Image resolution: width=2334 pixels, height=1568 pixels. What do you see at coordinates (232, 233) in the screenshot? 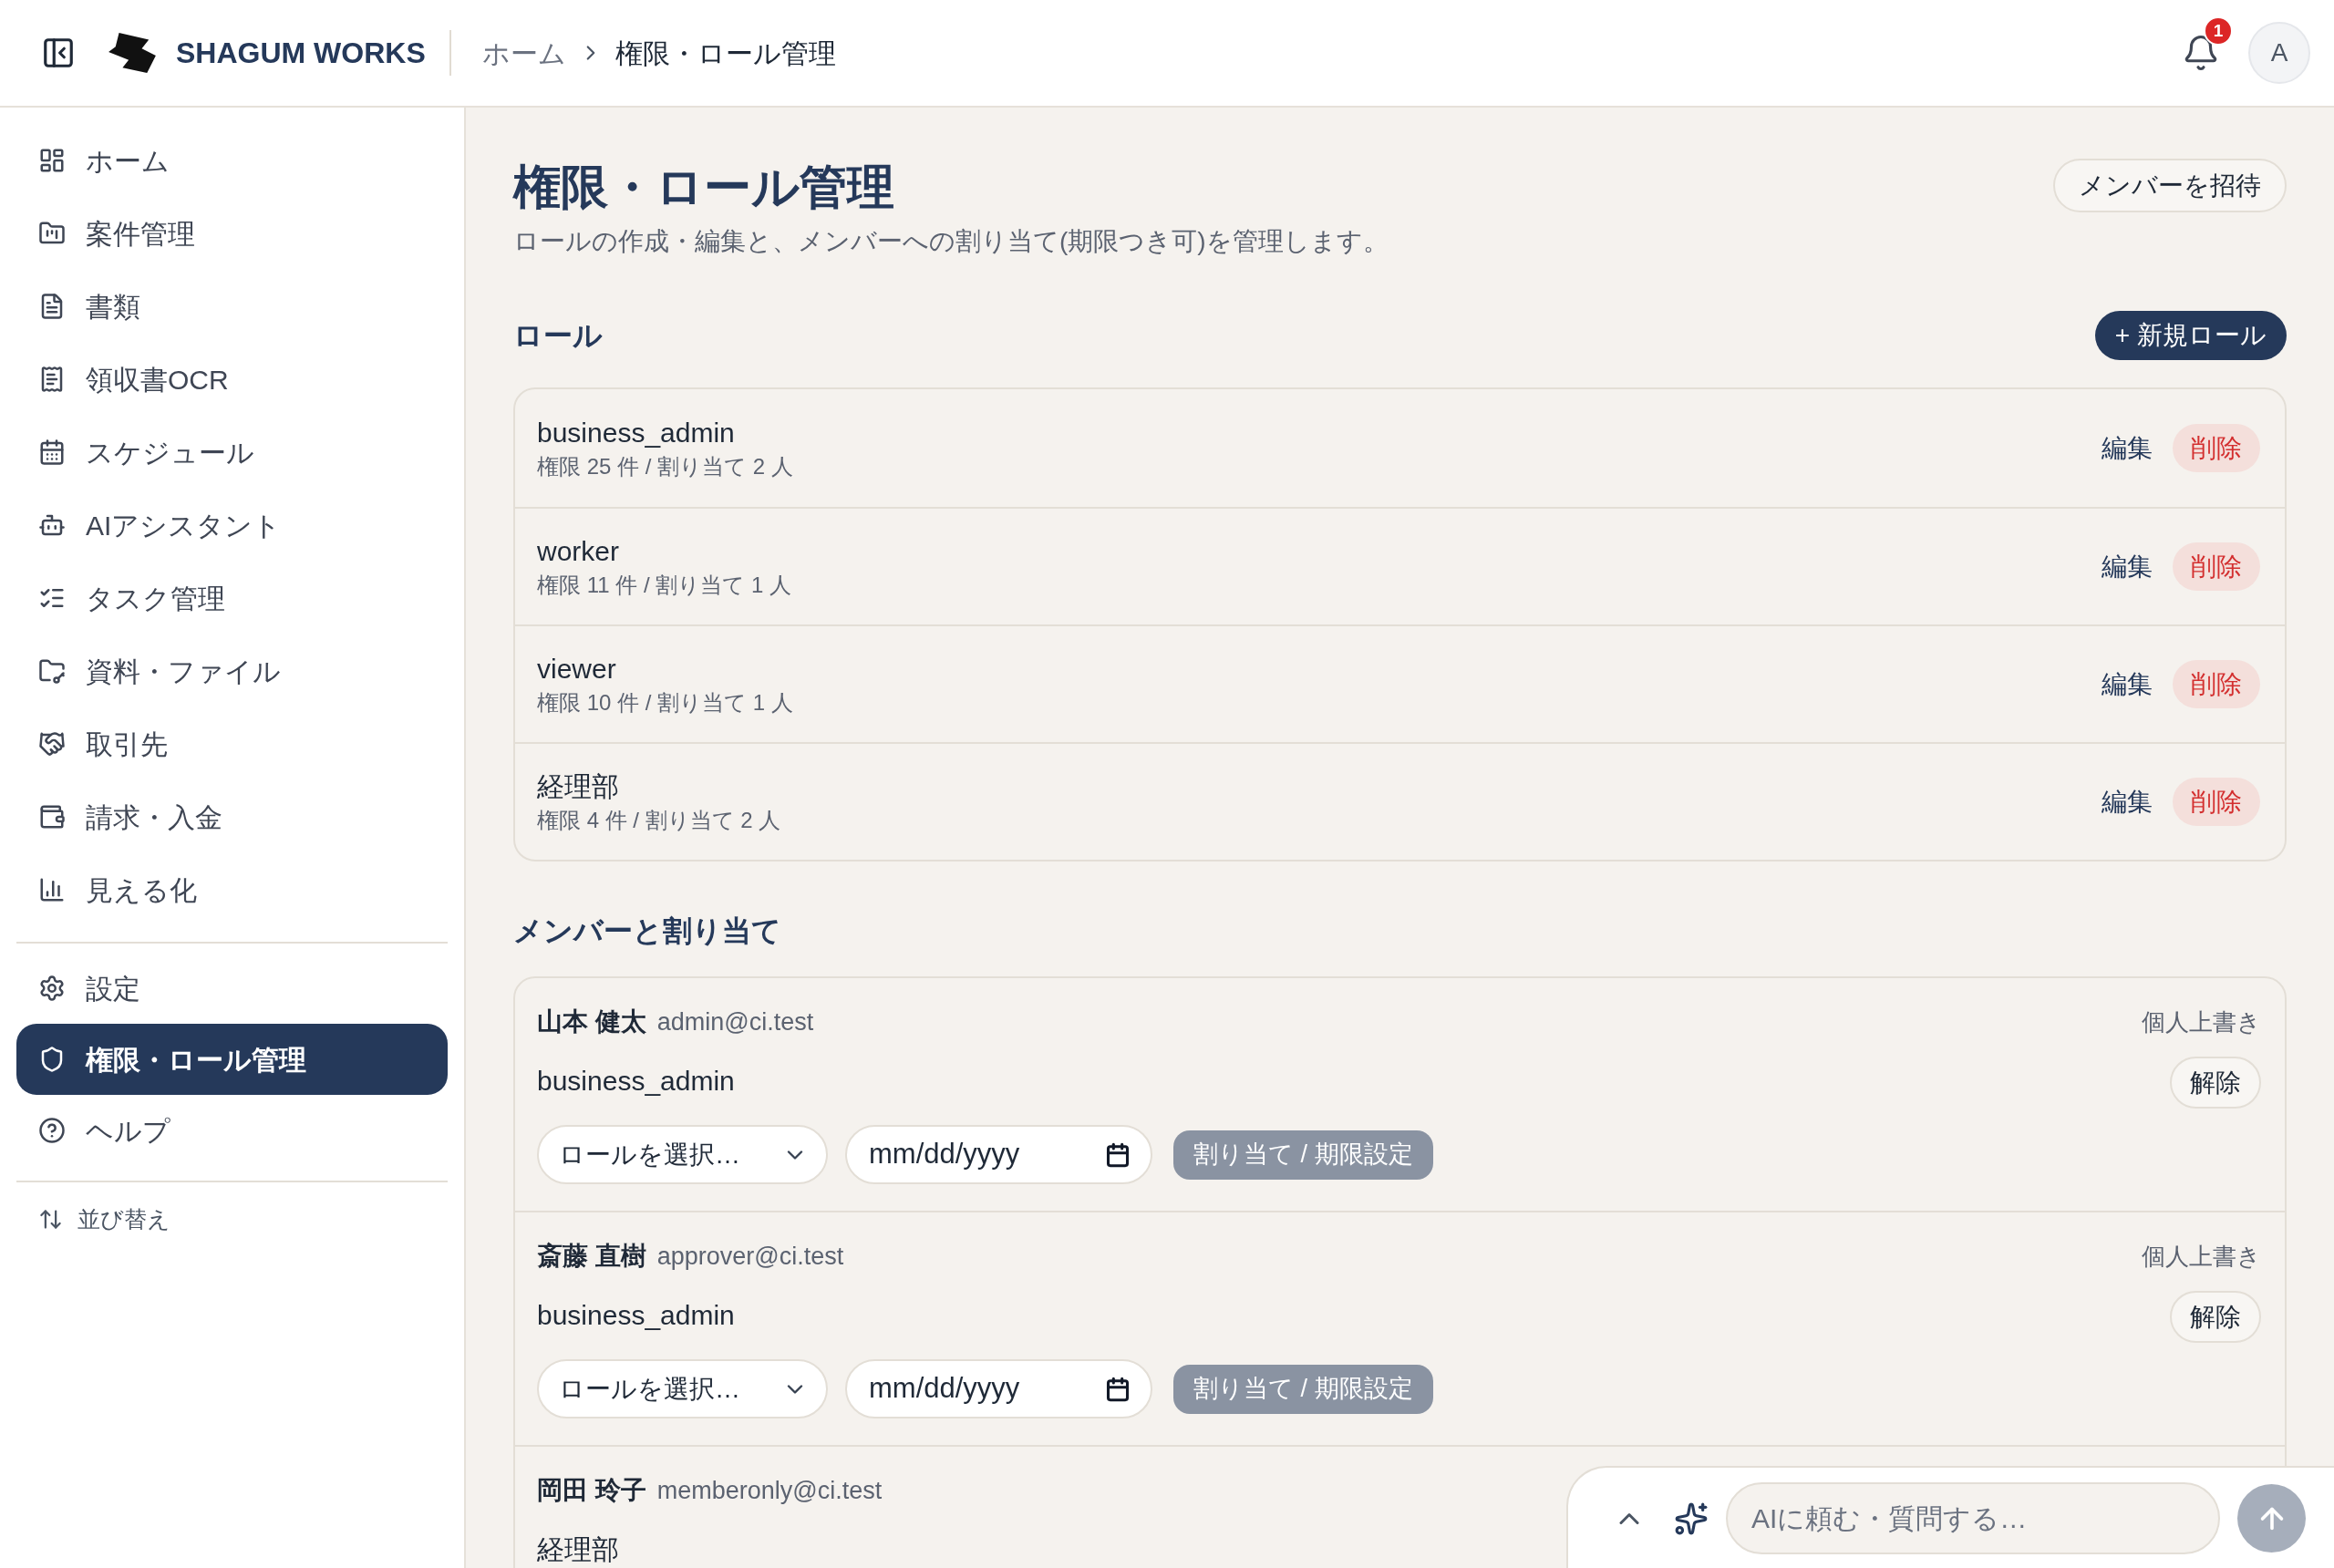
I see `sidebar-item: 案件管理` at bounding box center [232, 233].